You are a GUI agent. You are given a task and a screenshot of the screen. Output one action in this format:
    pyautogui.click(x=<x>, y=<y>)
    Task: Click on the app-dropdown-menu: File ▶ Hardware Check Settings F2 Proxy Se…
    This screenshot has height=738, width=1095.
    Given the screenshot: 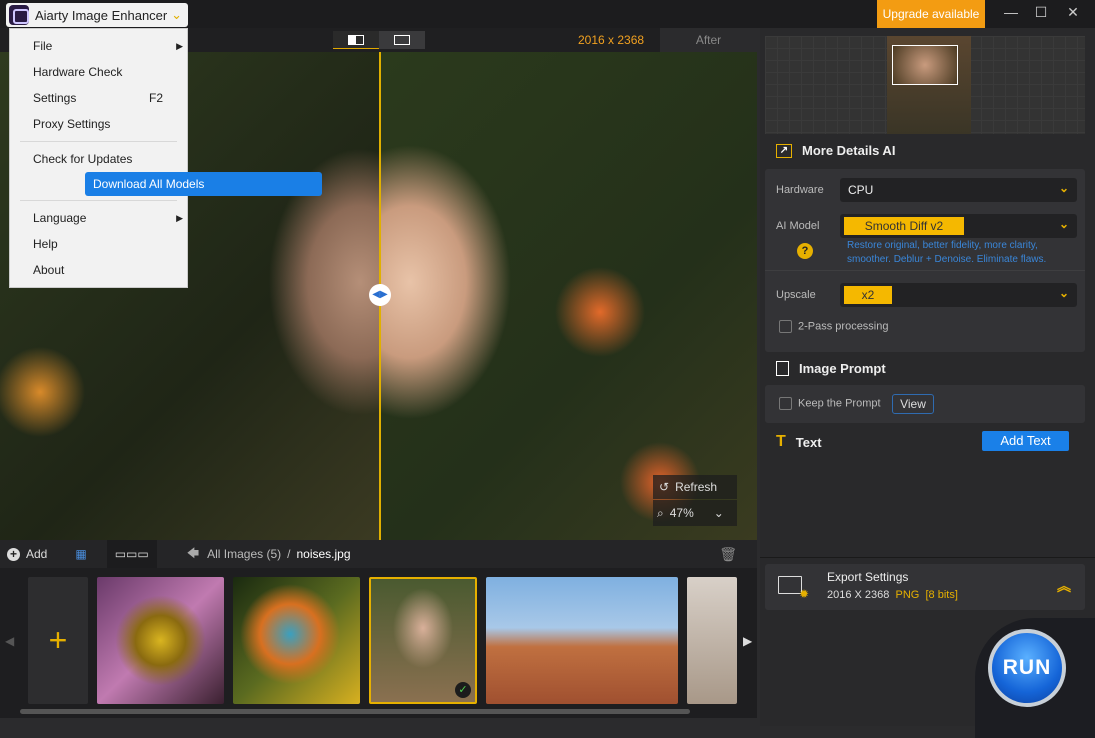 What is the action you would take?
    pyautogui.click(x=165, y=158)
    